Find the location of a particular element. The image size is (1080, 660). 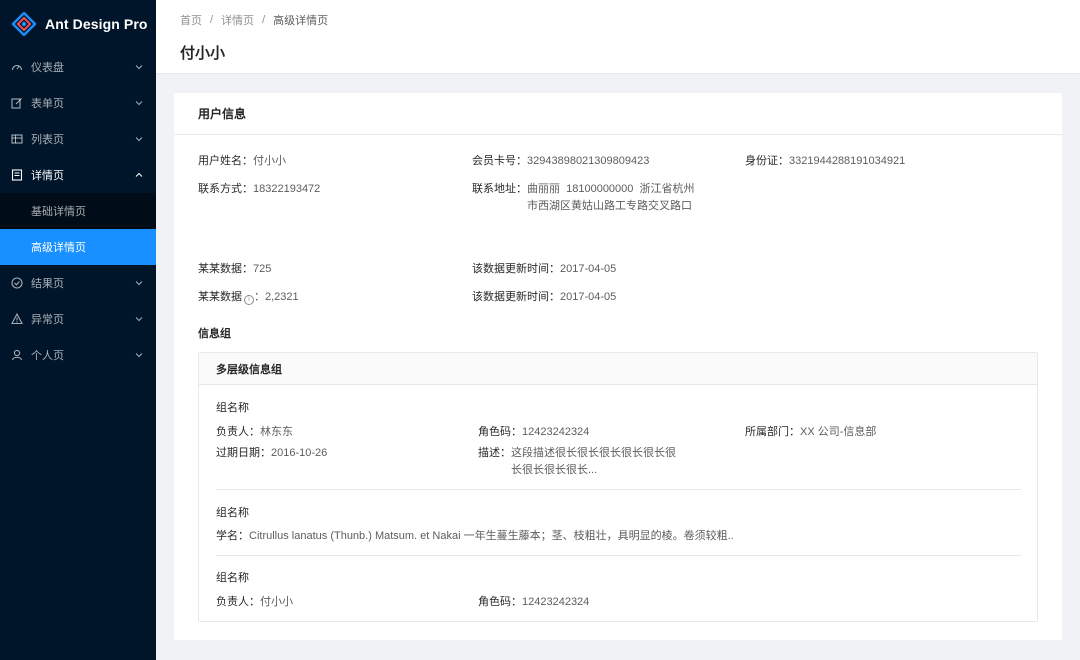

check-circle-icon is located at coordinates (17, 283).